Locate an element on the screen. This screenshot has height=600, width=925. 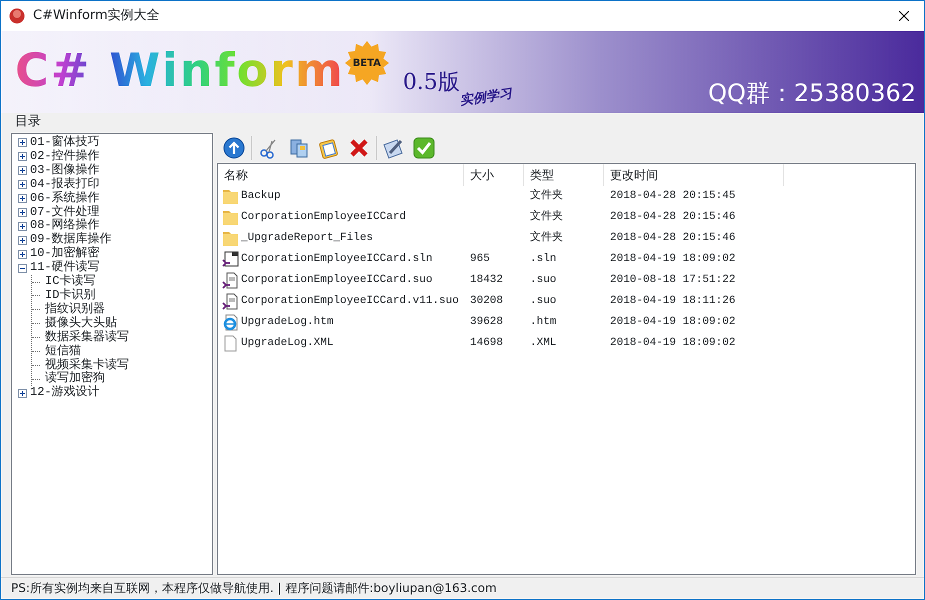
file-name: UpgradeLog.XML is located at coordinates (287, 343).